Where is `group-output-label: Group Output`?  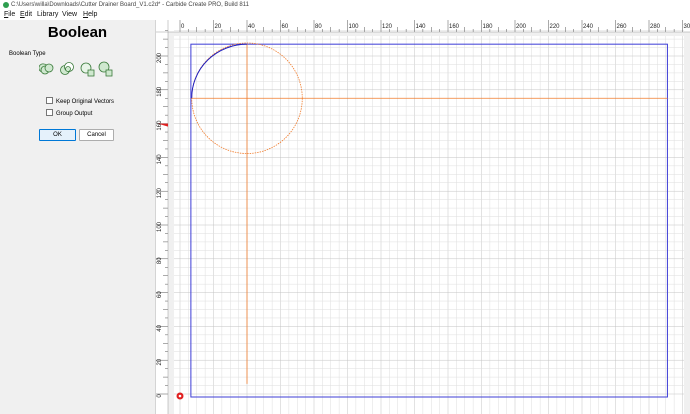 group-output-label: Group Output is located at coordinates (74, 114).